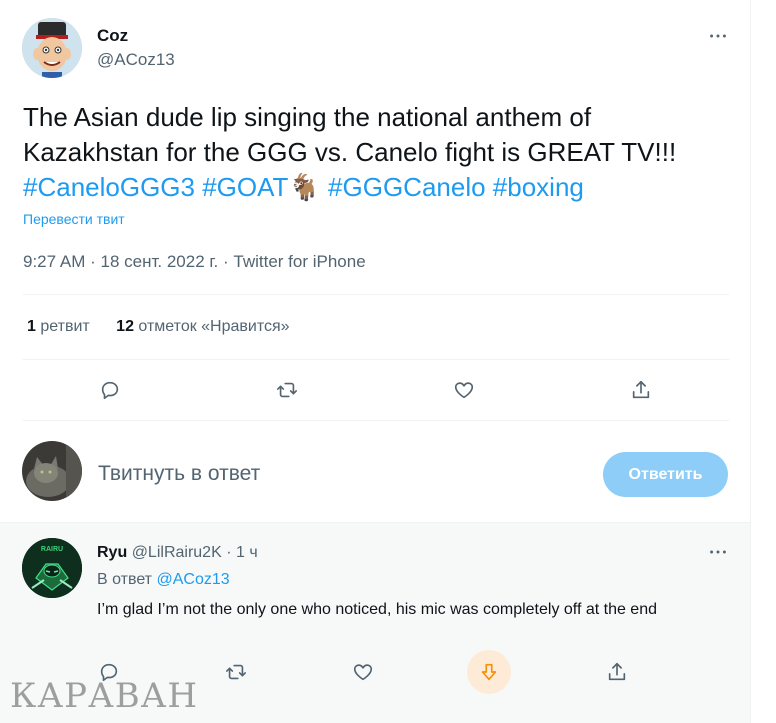 Image resolution: width=776 pixels, height=723 pixels. I want to click on rairu-logo-icon: RAIRU, so click(52, 568).